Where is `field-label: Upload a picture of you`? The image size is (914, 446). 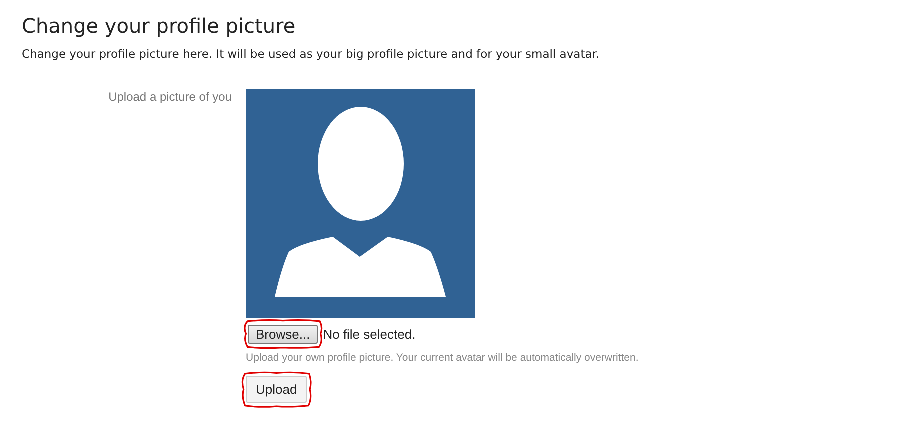
field-label: Upload a picture of you is located at coordinates (170, 96).